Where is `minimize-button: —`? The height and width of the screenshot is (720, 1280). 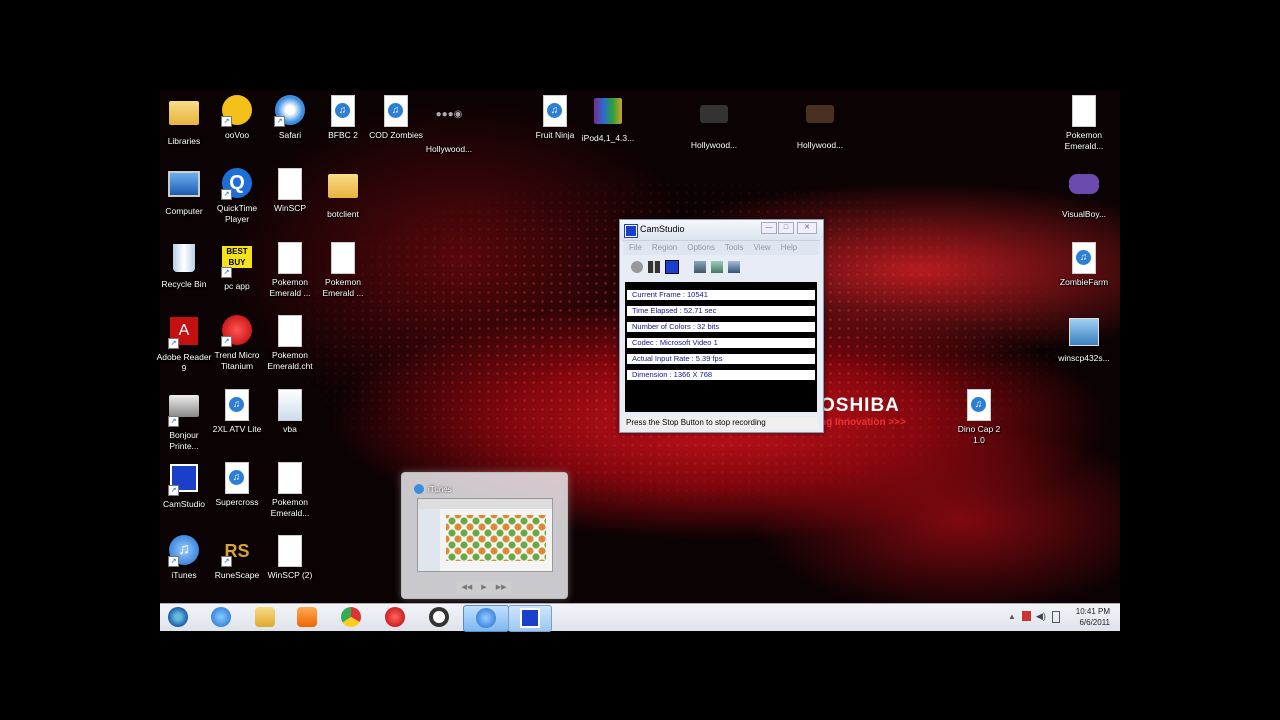 minimize-button: — is located at coordinates (769, 228).